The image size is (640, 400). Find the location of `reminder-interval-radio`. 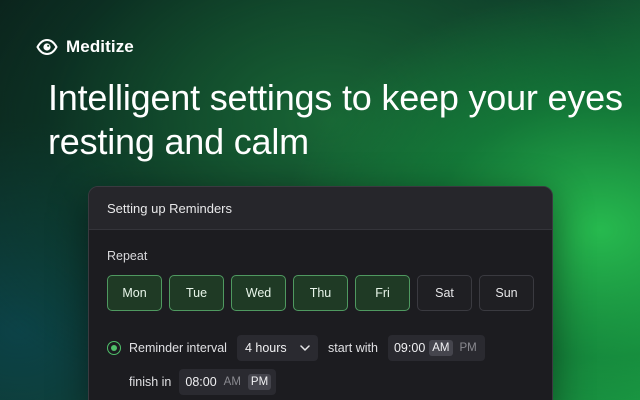

reminder-interval-radio is located at coordinates (114, 348).